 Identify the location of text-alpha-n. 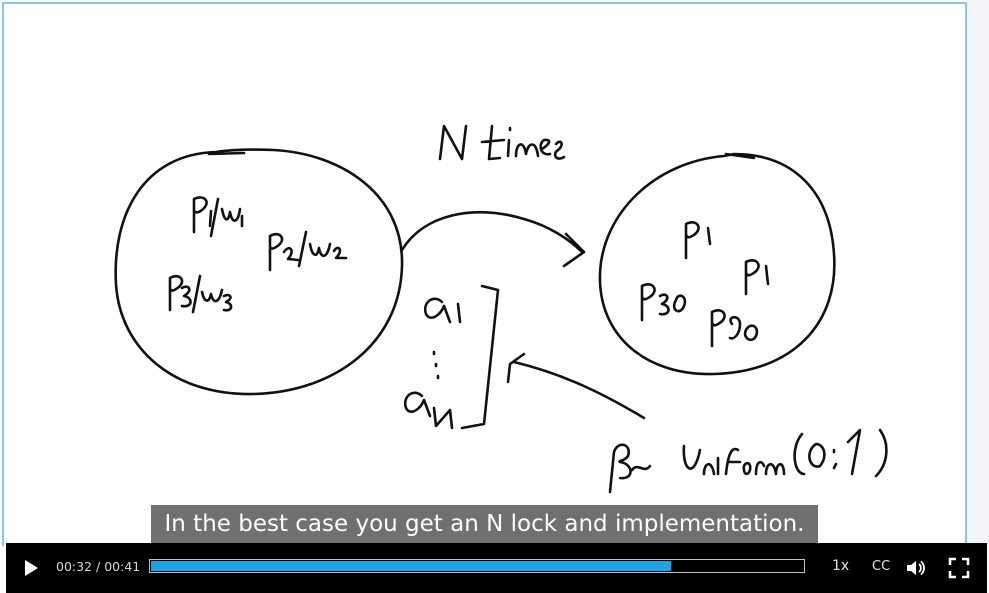
(428, 410).